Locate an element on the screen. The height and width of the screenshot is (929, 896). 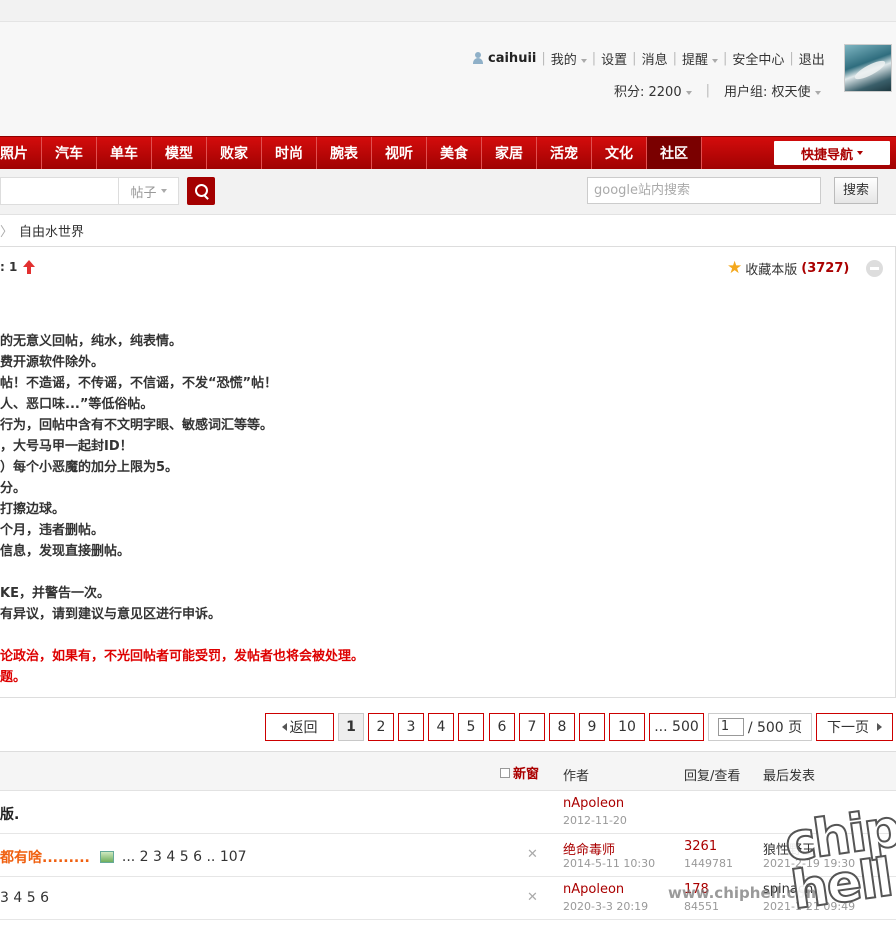
nav-item-culture: 文化 is located at coordinates (619, 153).